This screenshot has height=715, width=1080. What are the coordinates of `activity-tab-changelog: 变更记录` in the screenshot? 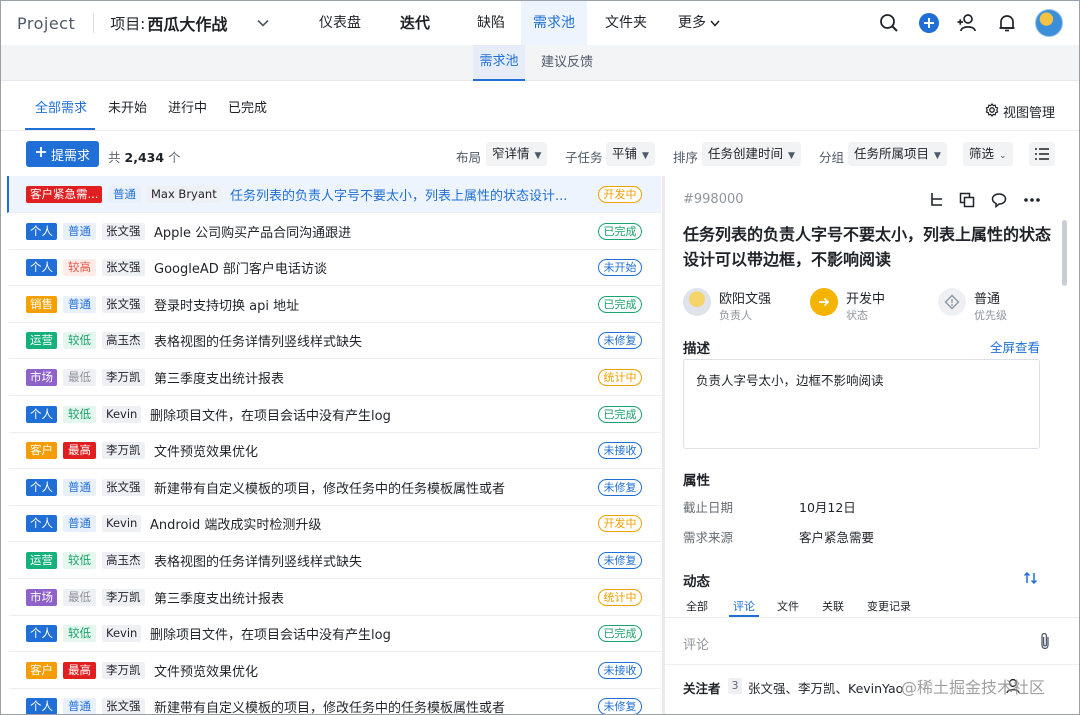 It's located at (889, 606).